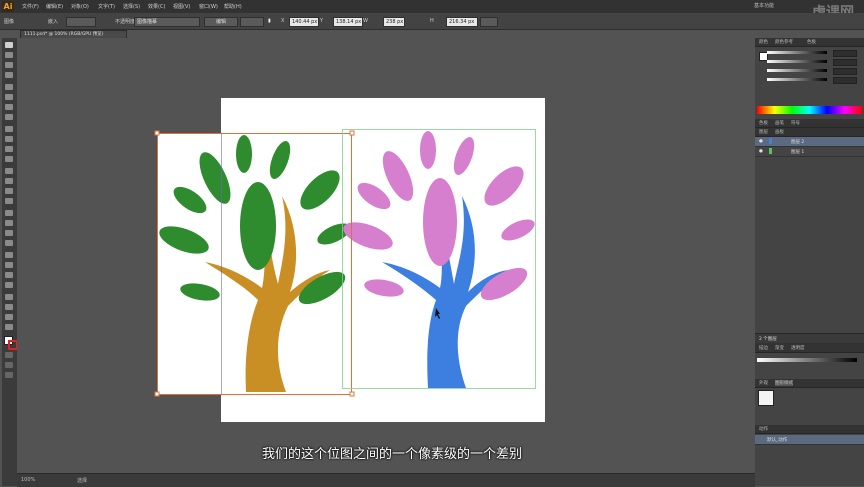  Describe the element at coordinates (392, 454) in the screenshot. I see `video-subtitle: 我们的这个位图之间的一个像素级的一个差别` at that location.